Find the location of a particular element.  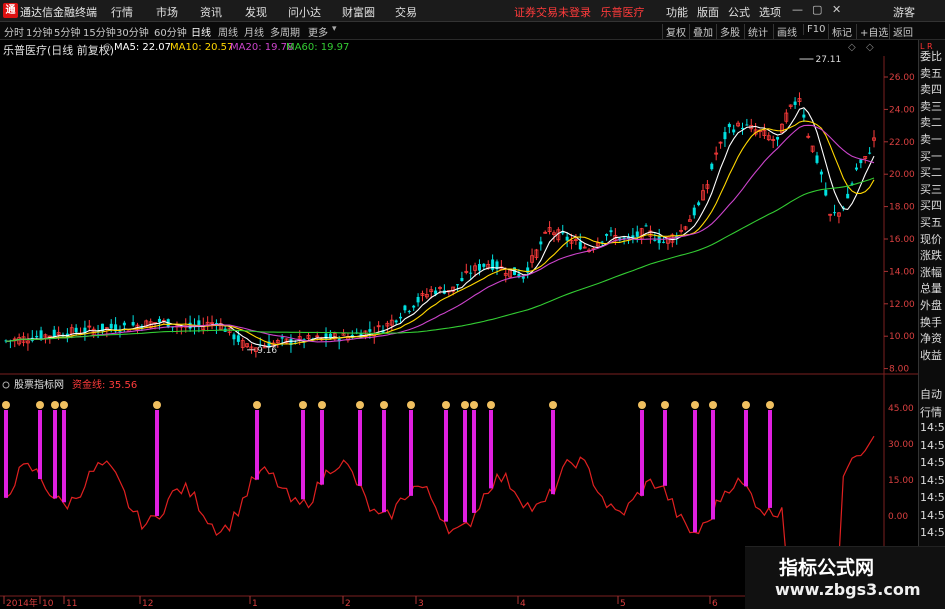

side-panel-item: 卖五 is located at coordinates (931, 73).